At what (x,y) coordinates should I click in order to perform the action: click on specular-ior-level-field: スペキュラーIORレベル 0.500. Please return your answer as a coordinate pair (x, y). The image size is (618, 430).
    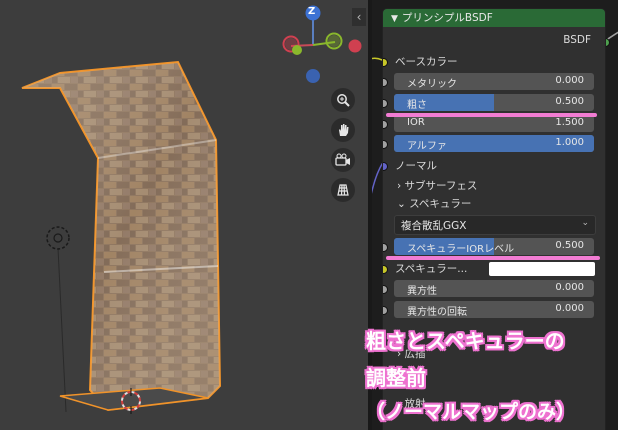
    Looking at the image, I should click on (494, 246).